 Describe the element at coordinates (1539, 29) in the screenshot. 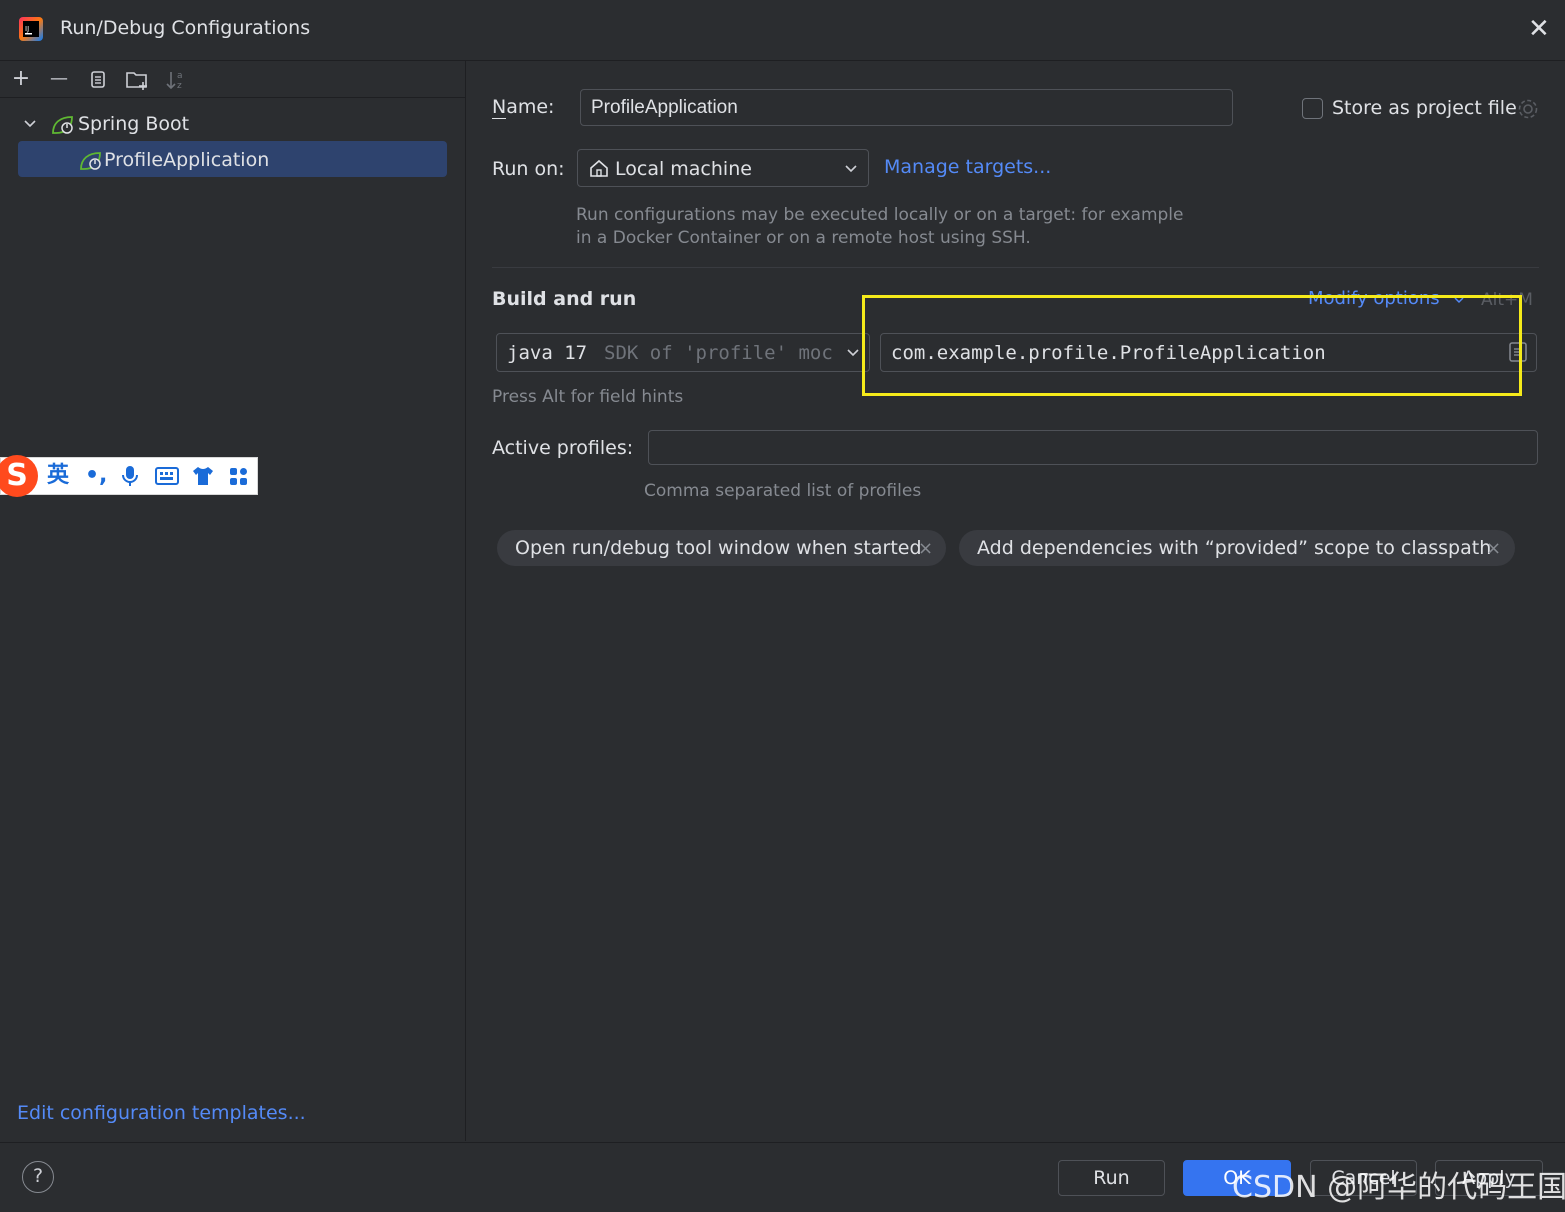

I see `close-icon: ✕` at that location.